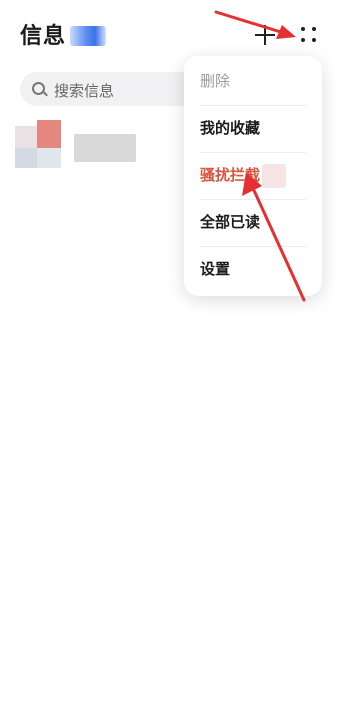 Image resolution: width=343 pixels, height=719 pixels. I want to click on search-placeholder: 搜索信息, so click(84, 91).